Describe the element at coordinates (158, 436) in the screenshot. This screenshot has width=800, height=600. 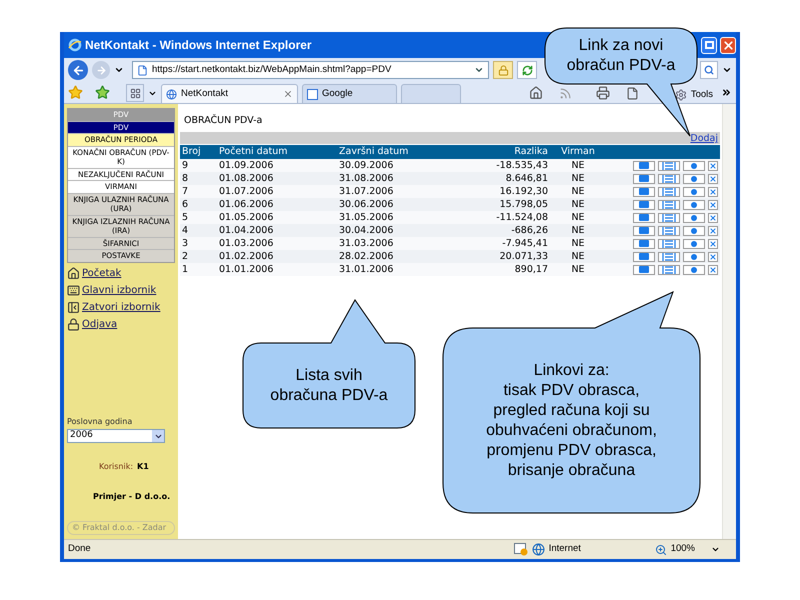
I see `dropdown-button` at that location.